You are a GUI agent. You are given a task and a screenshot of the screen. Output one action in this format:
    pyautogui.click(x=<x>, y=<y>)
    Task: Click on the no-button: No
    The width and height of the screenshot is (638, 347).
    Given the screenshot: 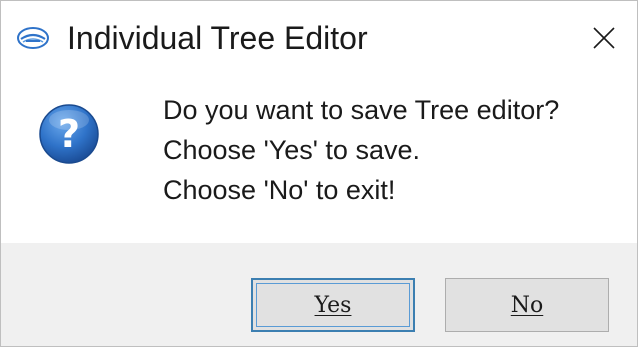 What is the action you would take?
    pyautogui.click(x=527, y=305)
    